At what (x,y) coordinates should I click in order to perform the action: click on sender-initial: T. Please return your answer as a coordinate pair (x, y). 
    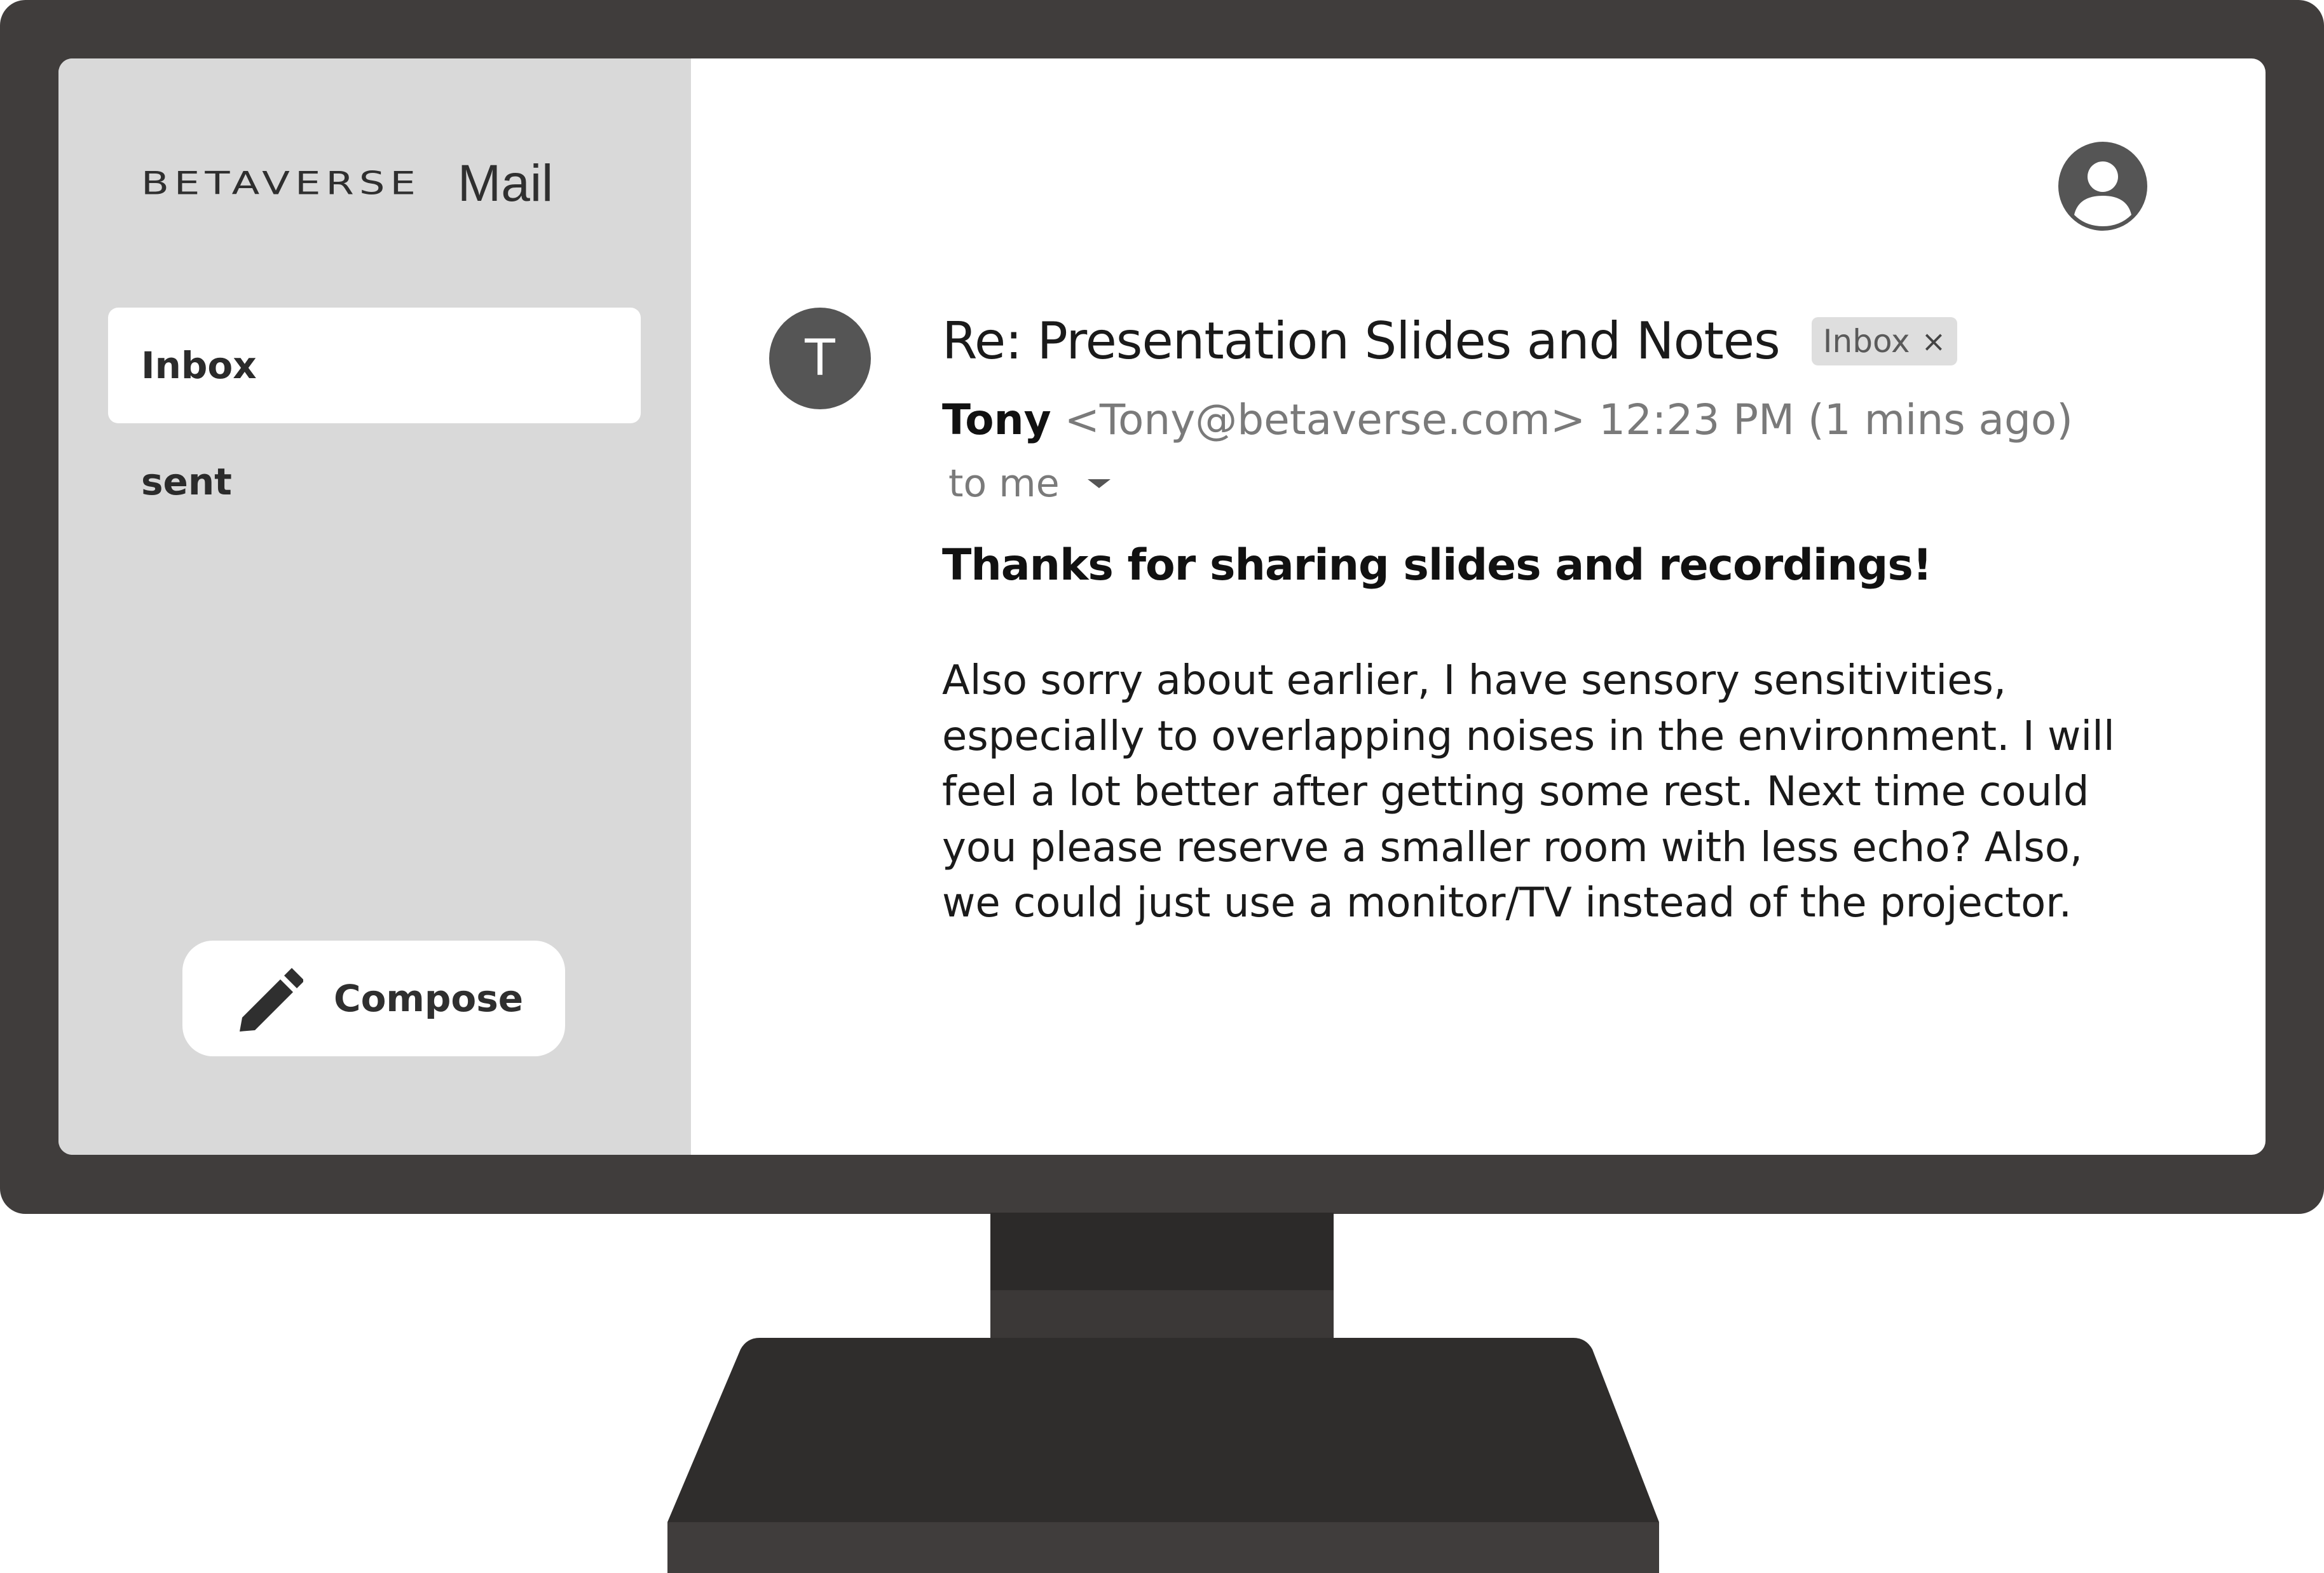
    Looking at the image, I should click on (820, 358).